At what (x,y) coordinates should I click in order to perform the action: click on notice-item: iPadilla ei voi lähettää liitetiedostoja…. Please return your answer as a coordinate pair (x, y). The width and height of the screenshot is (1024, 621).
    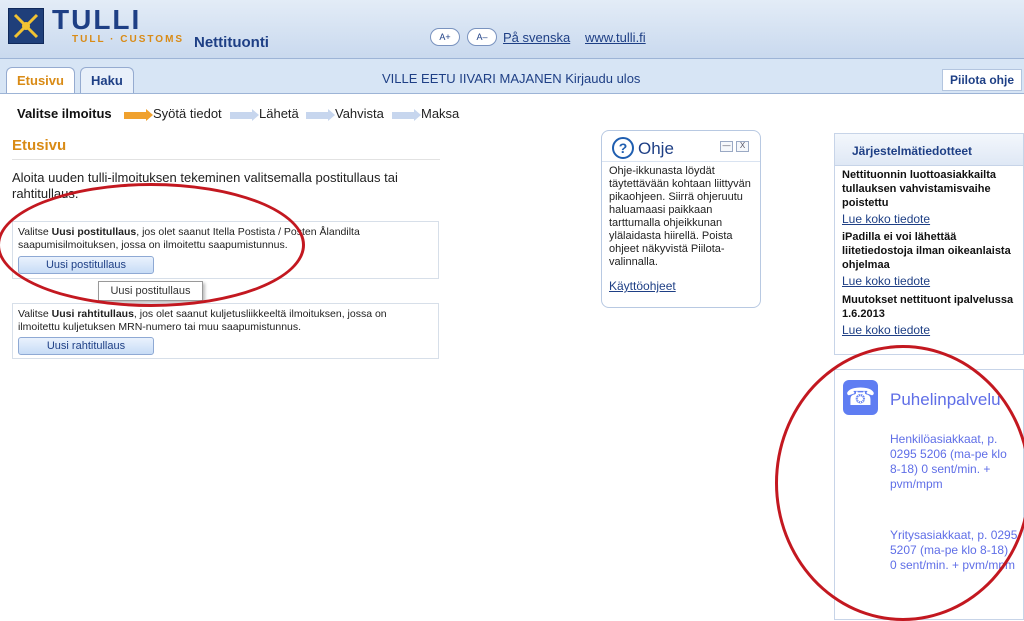
    Looking at the image, I should click on (932, 260).